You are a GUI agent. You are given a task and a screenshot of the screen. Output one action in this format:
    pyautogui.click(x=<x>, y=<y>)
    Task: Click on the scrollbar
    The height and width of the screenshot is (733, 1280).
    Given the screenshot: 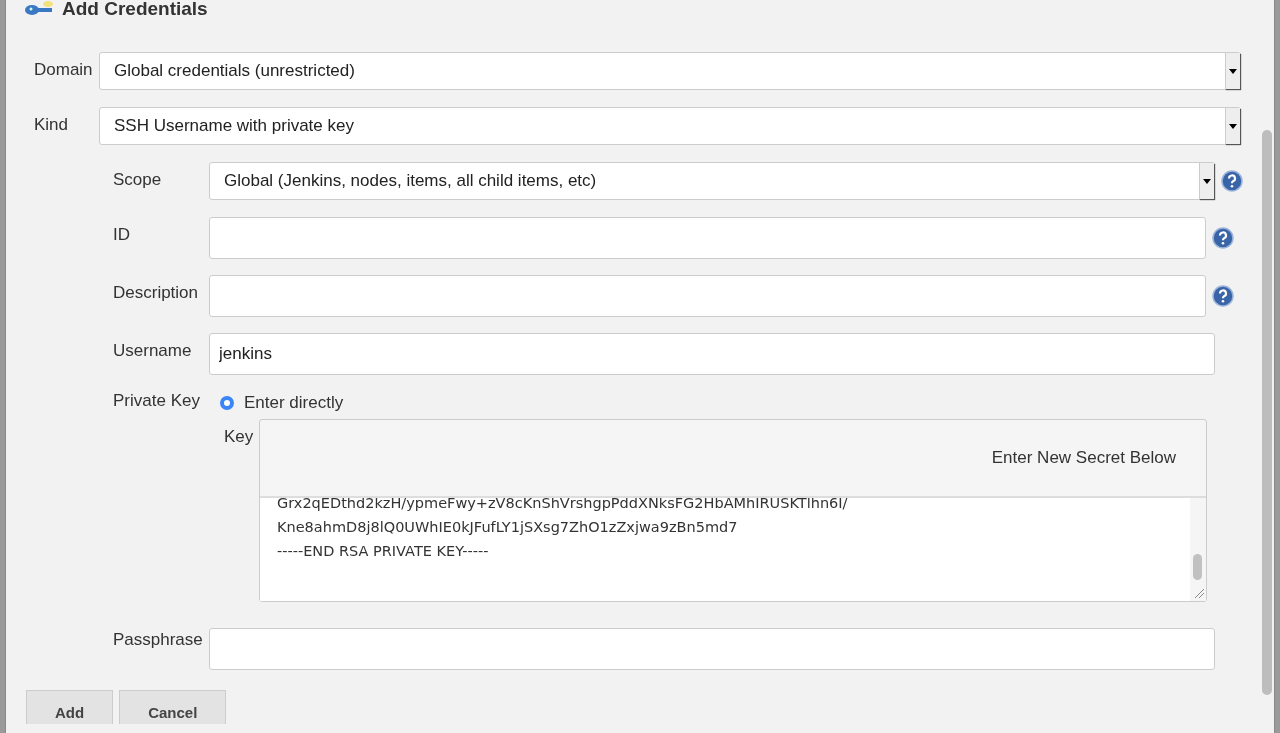 What is the action you would take?
    pyautogui.click(x=1267, y=412)
    